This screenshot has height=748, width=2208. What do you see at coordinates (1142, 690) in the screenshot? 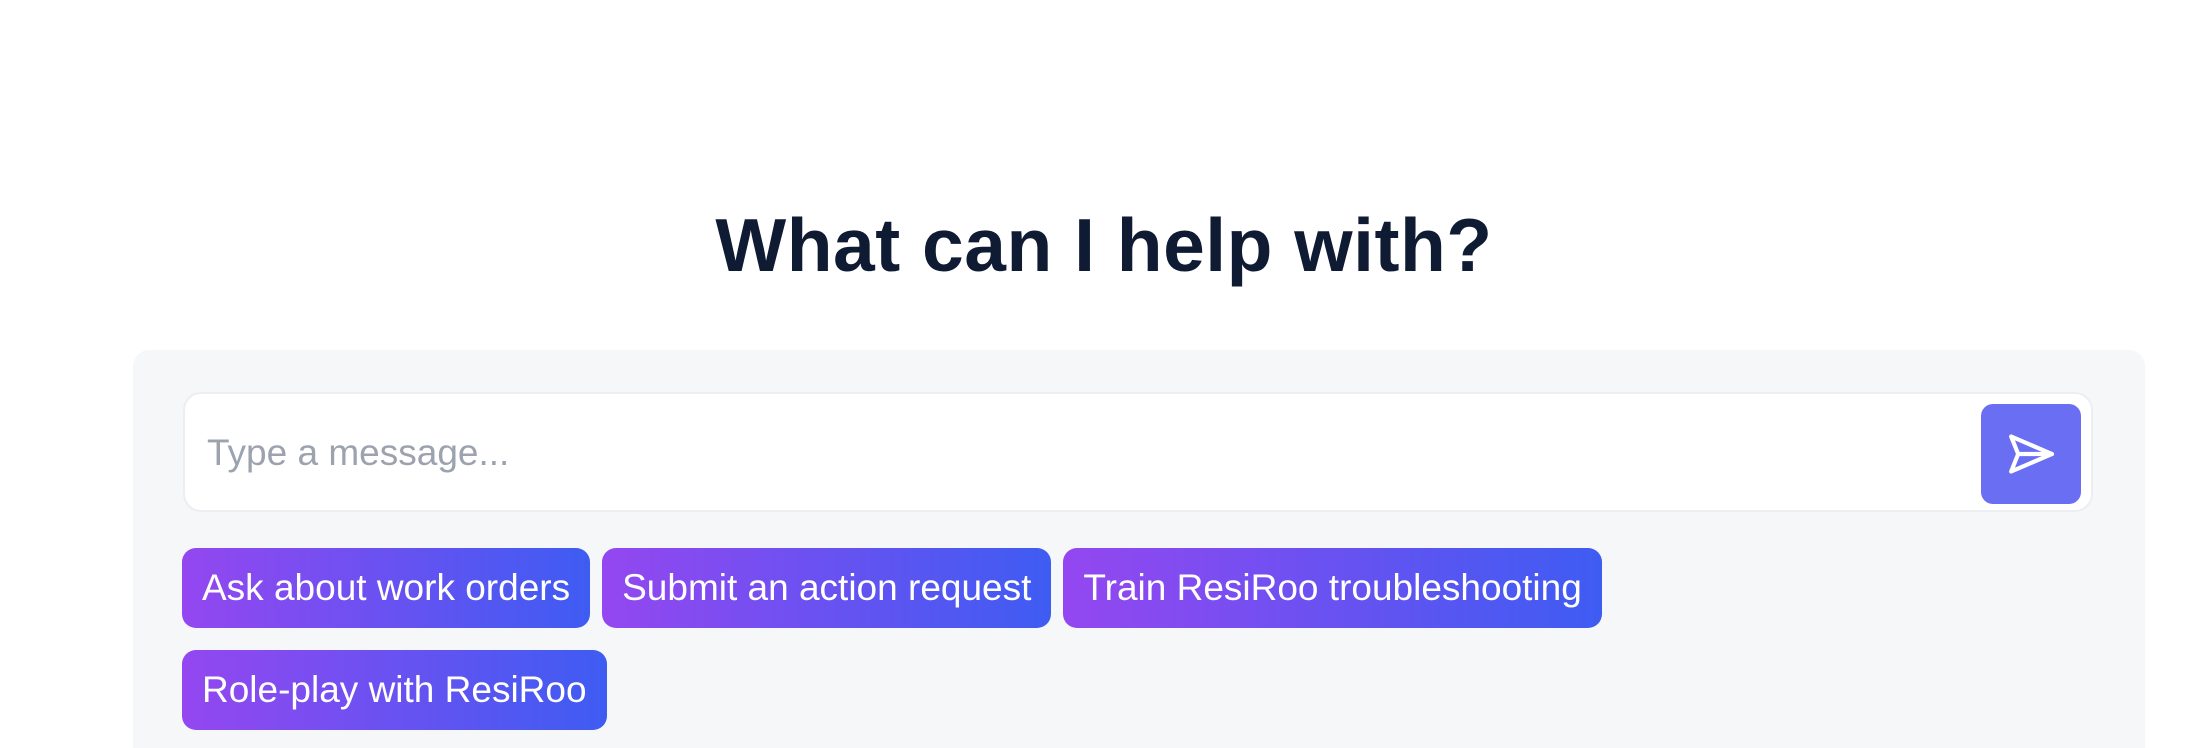
I see `suggestion-row: Role-play with ResiRoo` at bounding box center [1142, 690].